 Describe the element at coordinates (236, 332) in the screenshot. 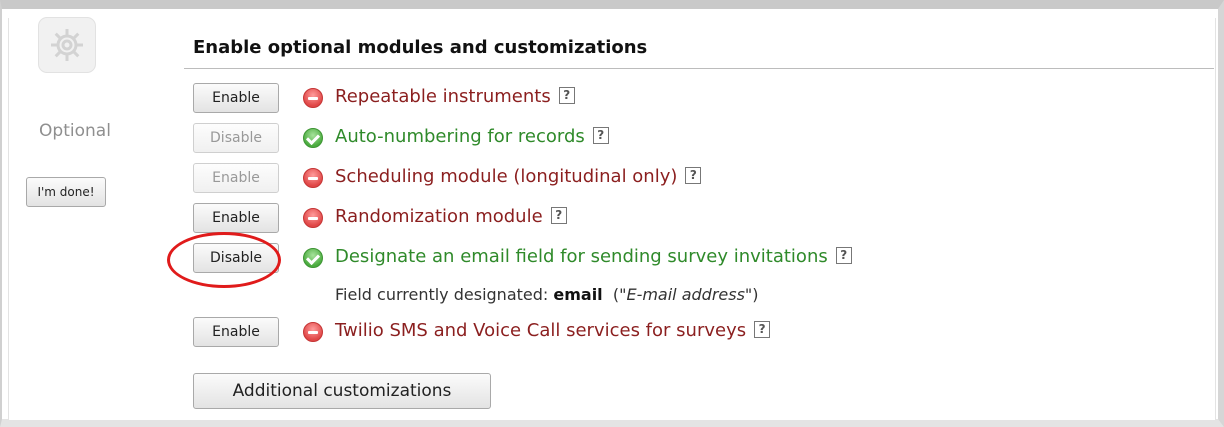

I see `enable-twilio-button: Enable` at that location.